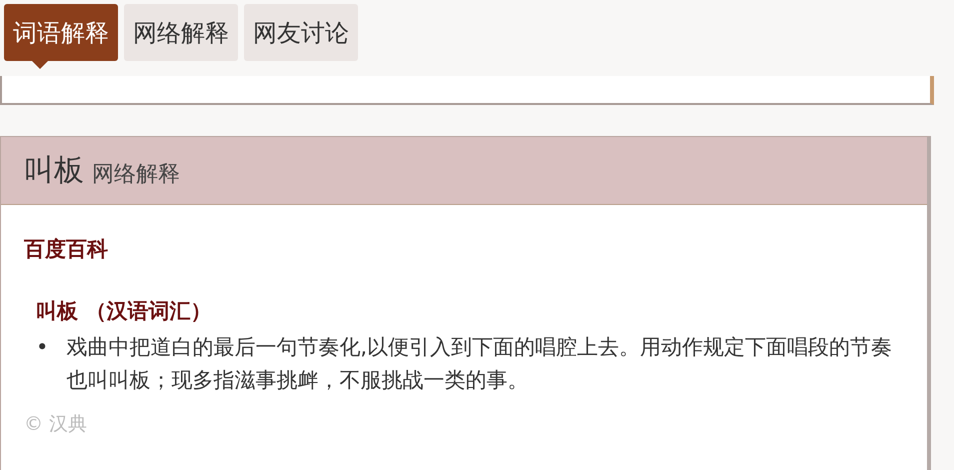 The image size is (954, 470). I want to click on source-heading: 百度百科, so click(66, 249).